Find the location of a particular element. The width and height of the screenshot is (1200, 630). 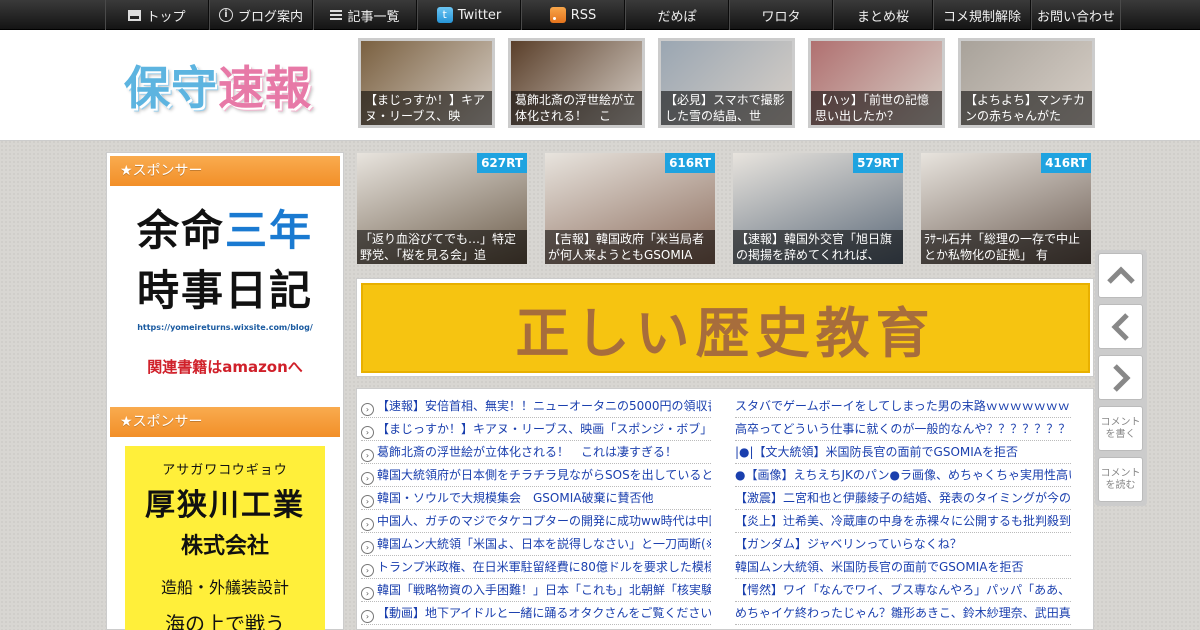

article-link: › 葛飾北斎の浮世絵が立体化される！ これは凄すぎる！ is located at coordinates (536, 452).